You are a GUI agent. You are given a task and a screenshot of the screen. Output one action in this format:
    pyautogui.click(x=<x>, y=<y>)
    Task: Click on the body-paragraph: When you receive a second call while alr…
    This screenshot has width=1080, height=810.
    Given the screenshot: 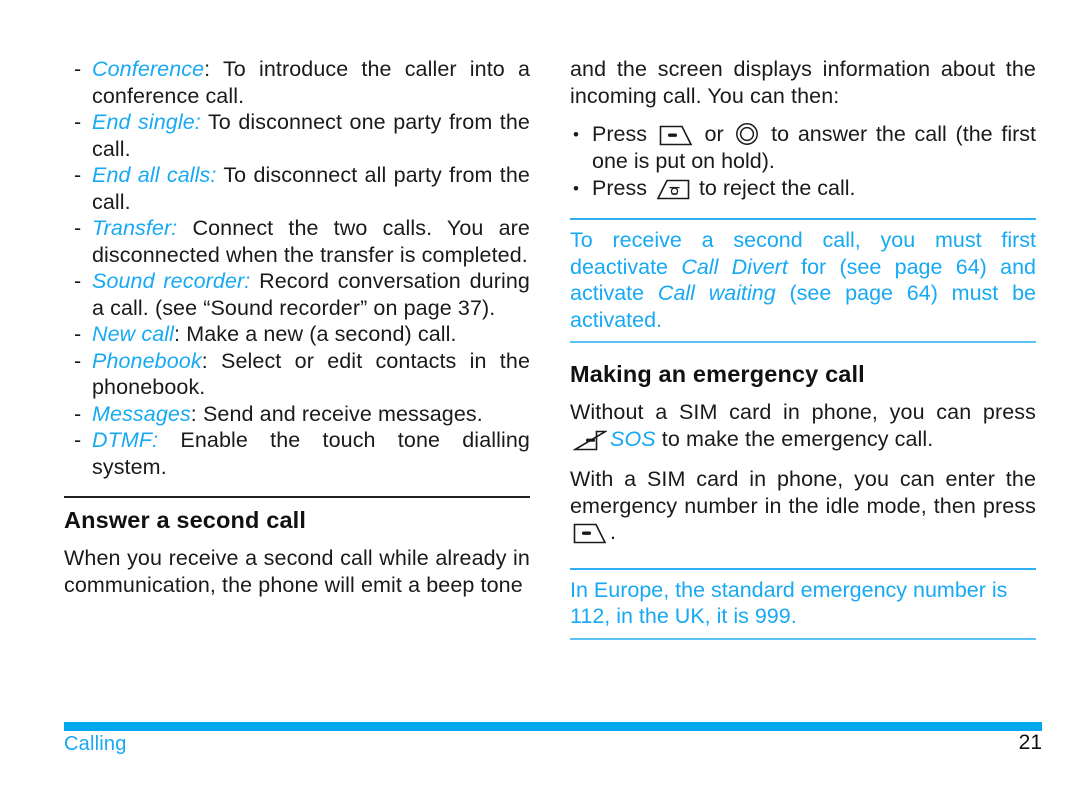 What is the action you would take?
    pyautogui.click(x=297, y=571)
    